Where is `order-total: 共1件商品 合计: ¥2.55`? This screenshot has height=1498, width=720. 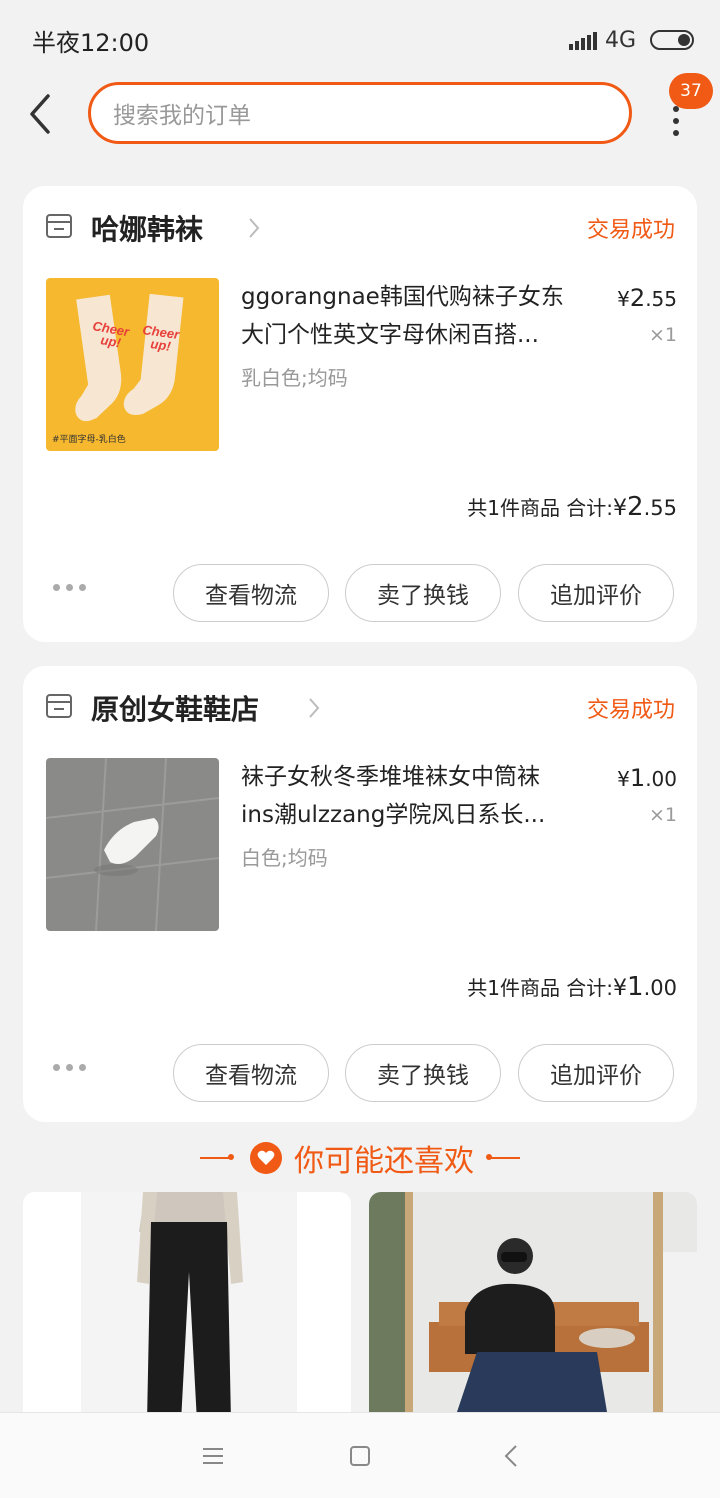
order-total: 共1件商品 合计: ¥2.55 is located at coordinates (572, 507).